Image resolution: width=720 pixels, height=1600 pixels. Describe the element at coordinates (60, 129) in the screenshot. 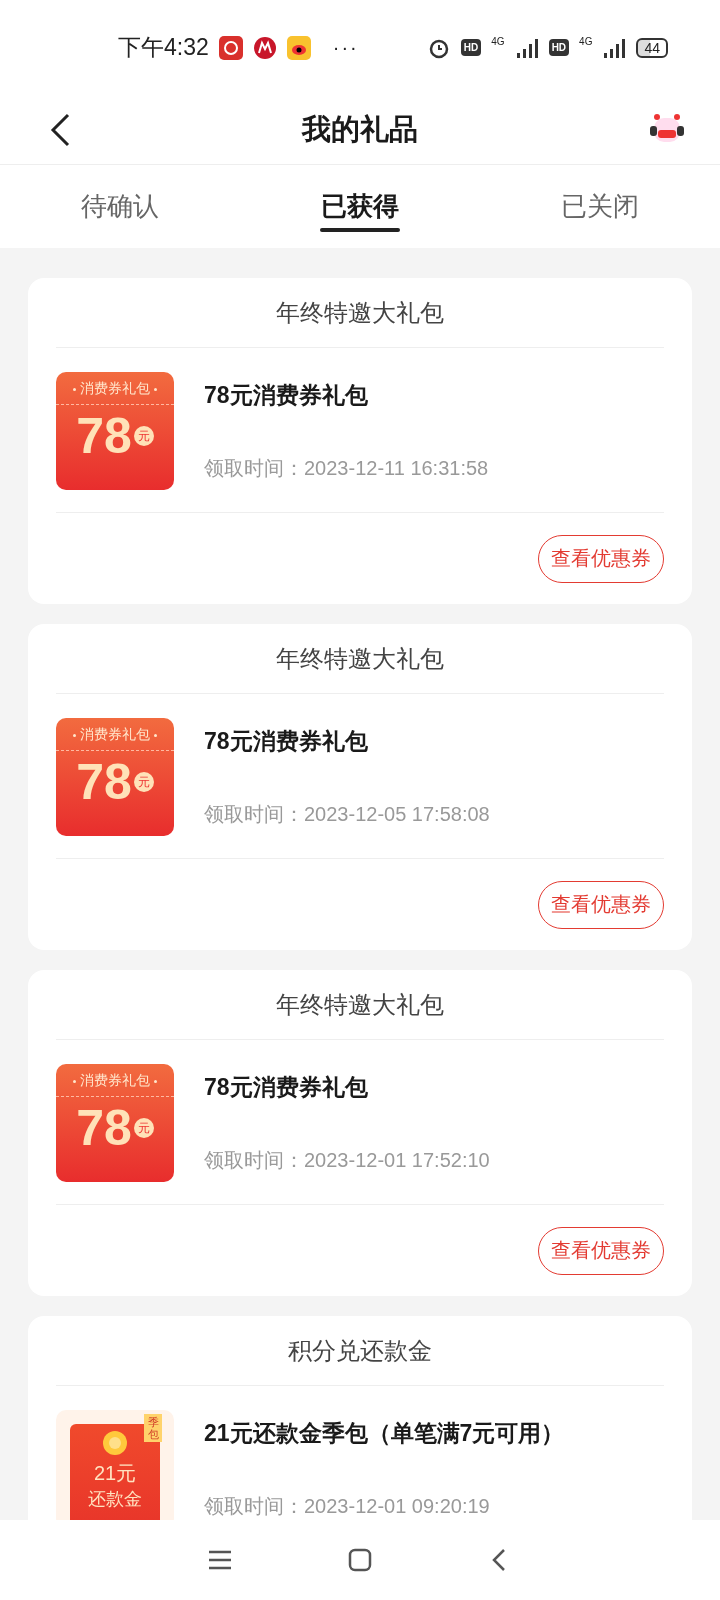

I see `back-icon` at that location.